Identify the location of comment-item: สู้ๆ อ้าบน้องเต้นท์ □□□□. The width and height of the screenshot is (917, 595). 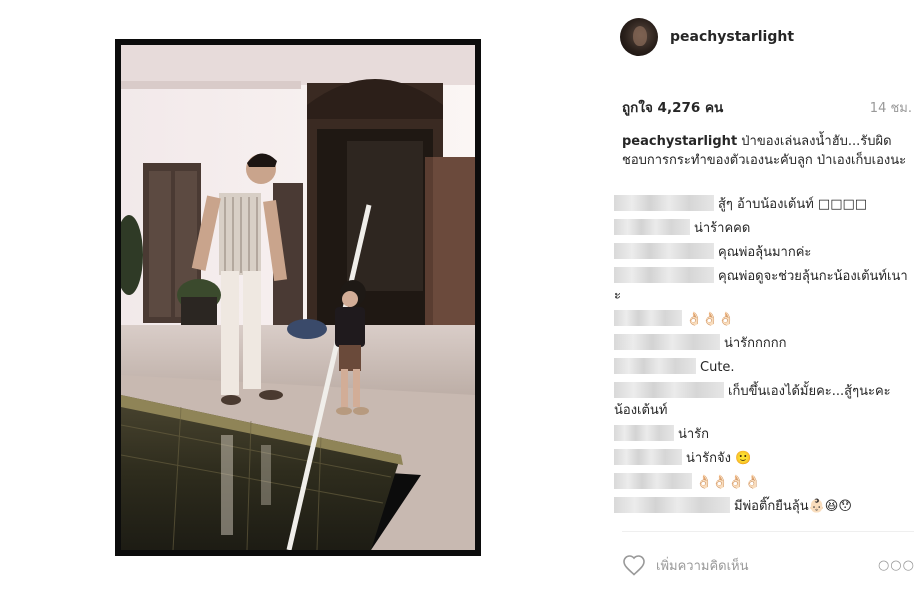
(761, 204).